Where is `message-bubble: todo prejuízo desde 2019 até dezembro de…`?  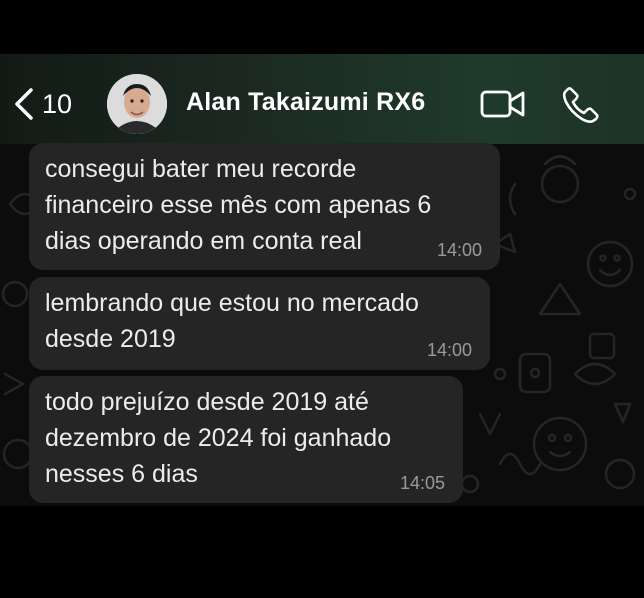 message-bubble: todo prejuízo desde 2019 até dezembro de… is located at coordinates (246, 439).